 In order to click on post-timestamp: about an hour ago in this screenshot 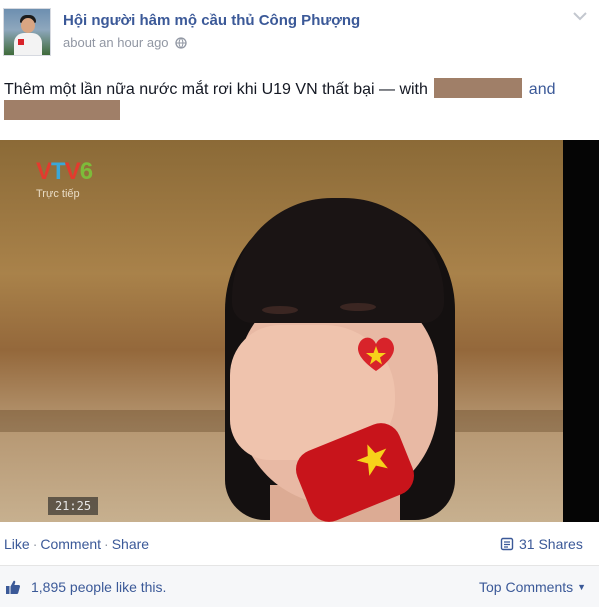, I will do `click(116, 42)`.